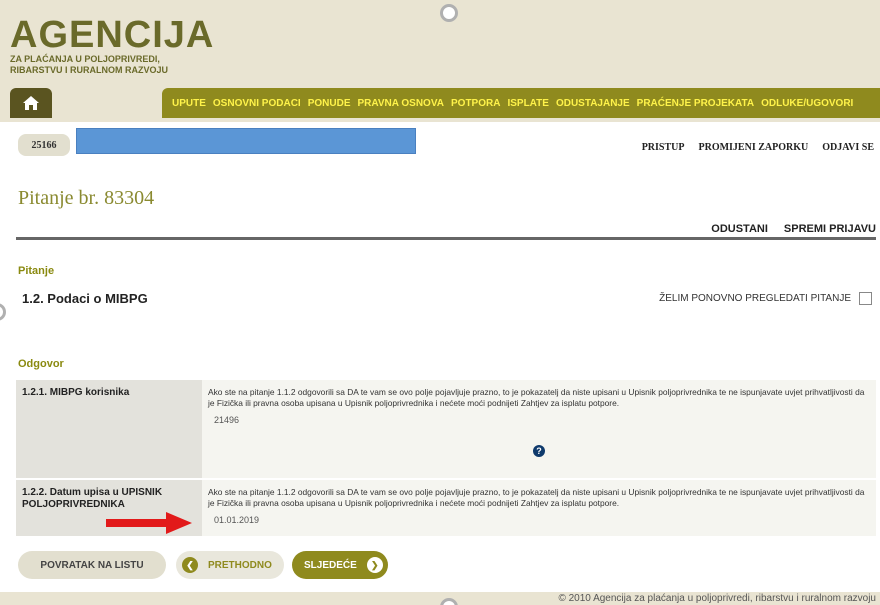  Describe the element at coordinates (36, 271) in the screenshot. I see `question-section-label: Pitanje` at that location.